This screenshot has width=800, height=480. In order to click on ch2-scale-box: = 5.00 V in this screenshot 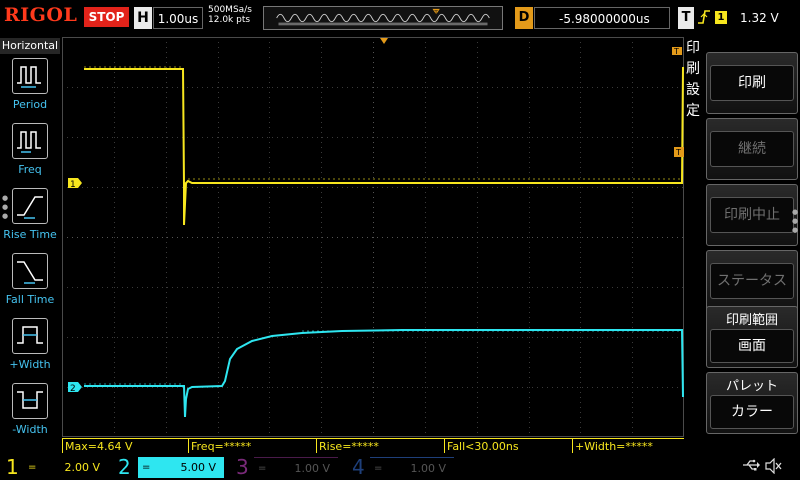, I will do `click(181, 467)`.